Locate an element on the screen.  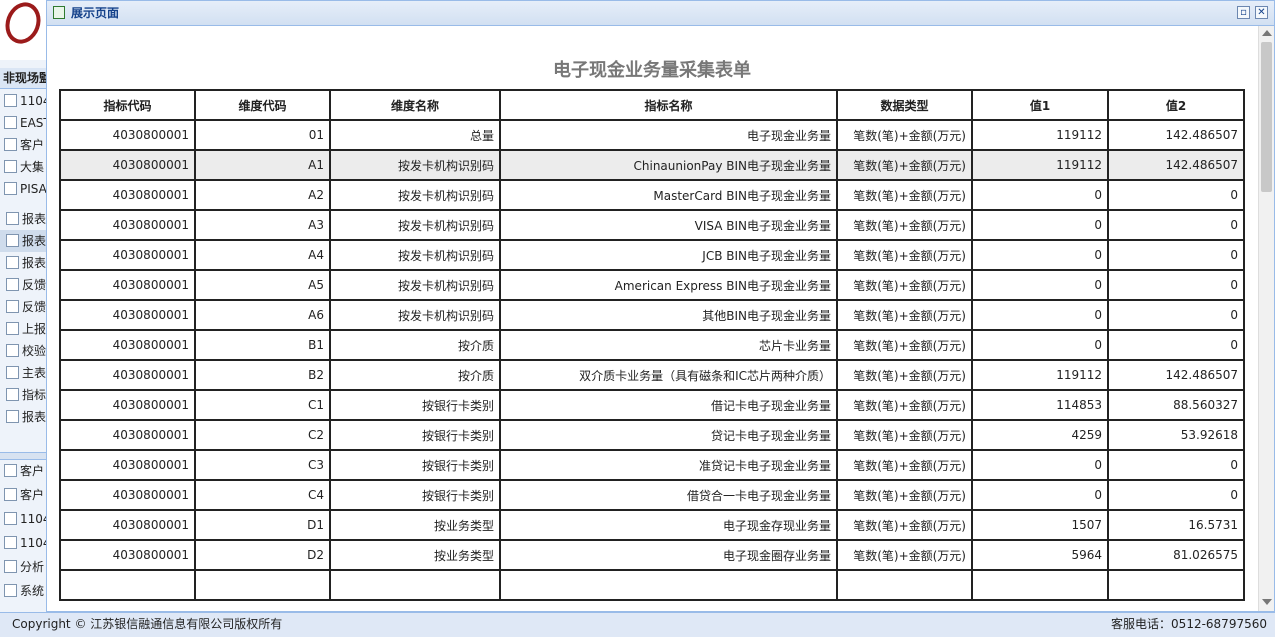
table-cell: 按介质 is located at coordinates (415, 345).